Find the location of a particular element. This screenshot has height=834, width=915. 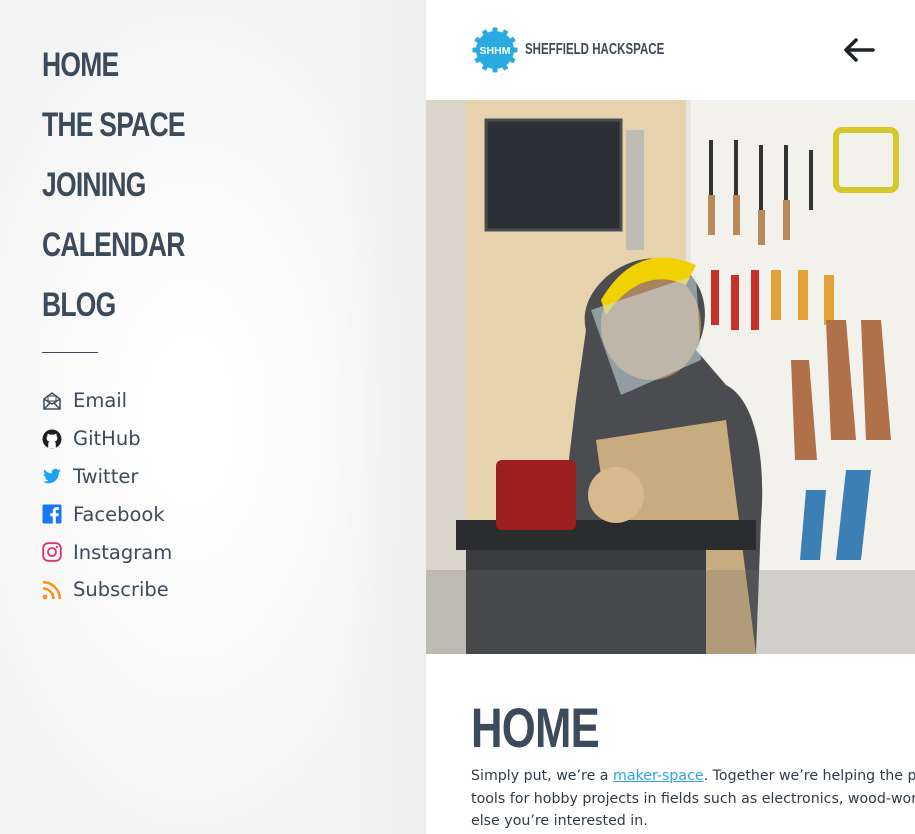

instagram-label: Instagram is located at coordinates (123, 552).